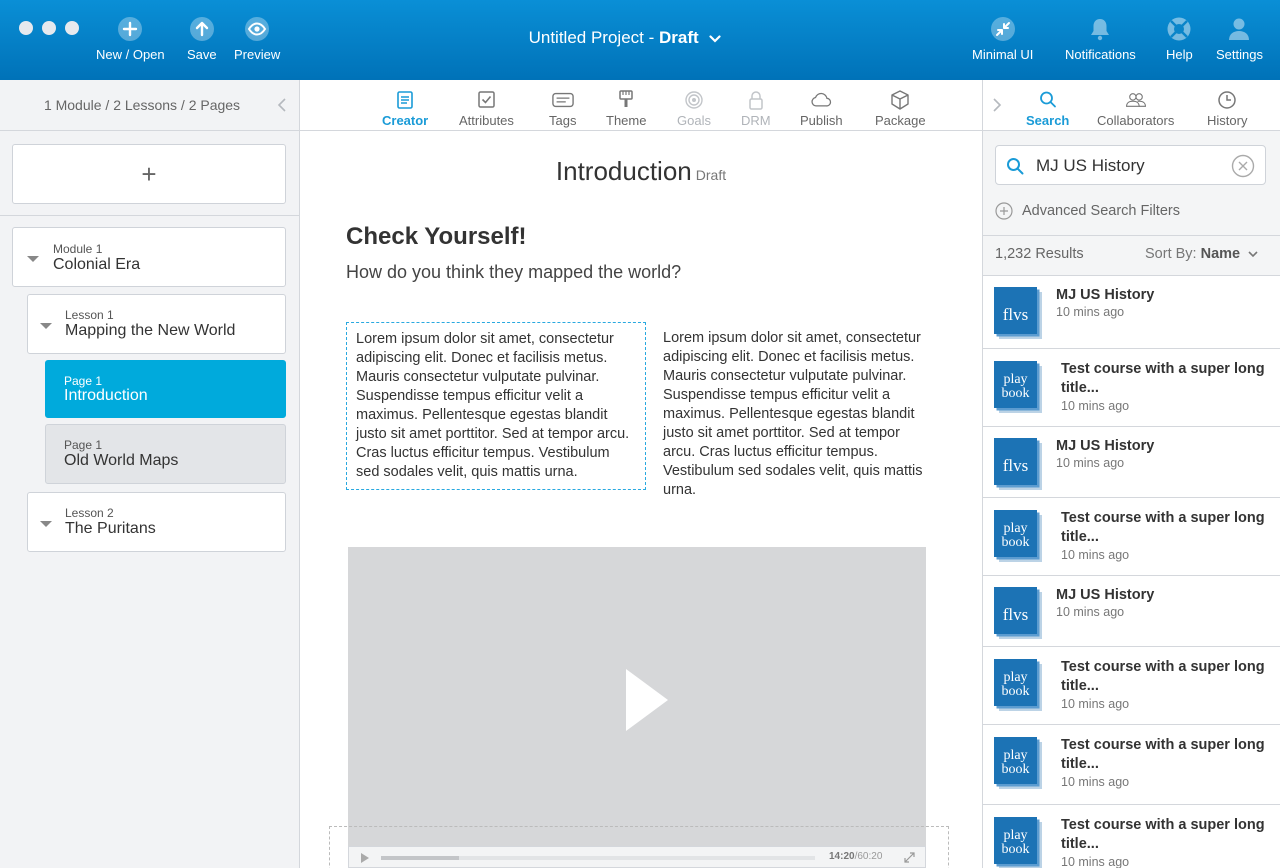 The height and width of the screenshot is (868, 1280). I want to click on outline-lesson-mapping-new-world: Lesson 1 Mapping the New World, so click(156, 324).